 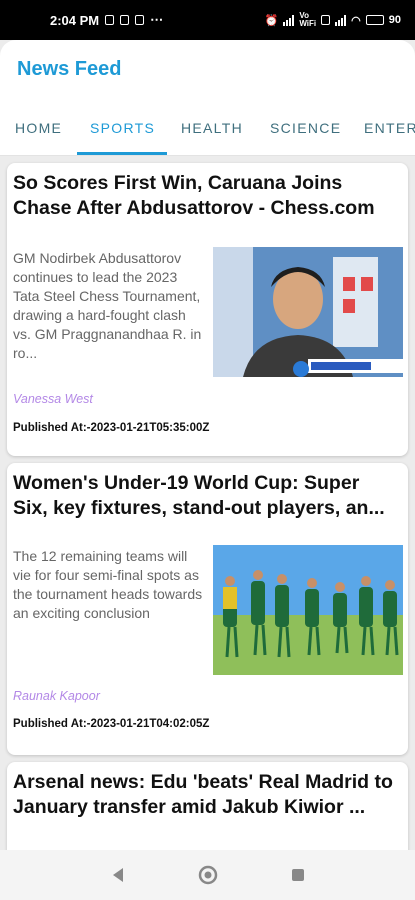 I want to click on article-author: Raunak Kapoor, so click(x=56, y=696).